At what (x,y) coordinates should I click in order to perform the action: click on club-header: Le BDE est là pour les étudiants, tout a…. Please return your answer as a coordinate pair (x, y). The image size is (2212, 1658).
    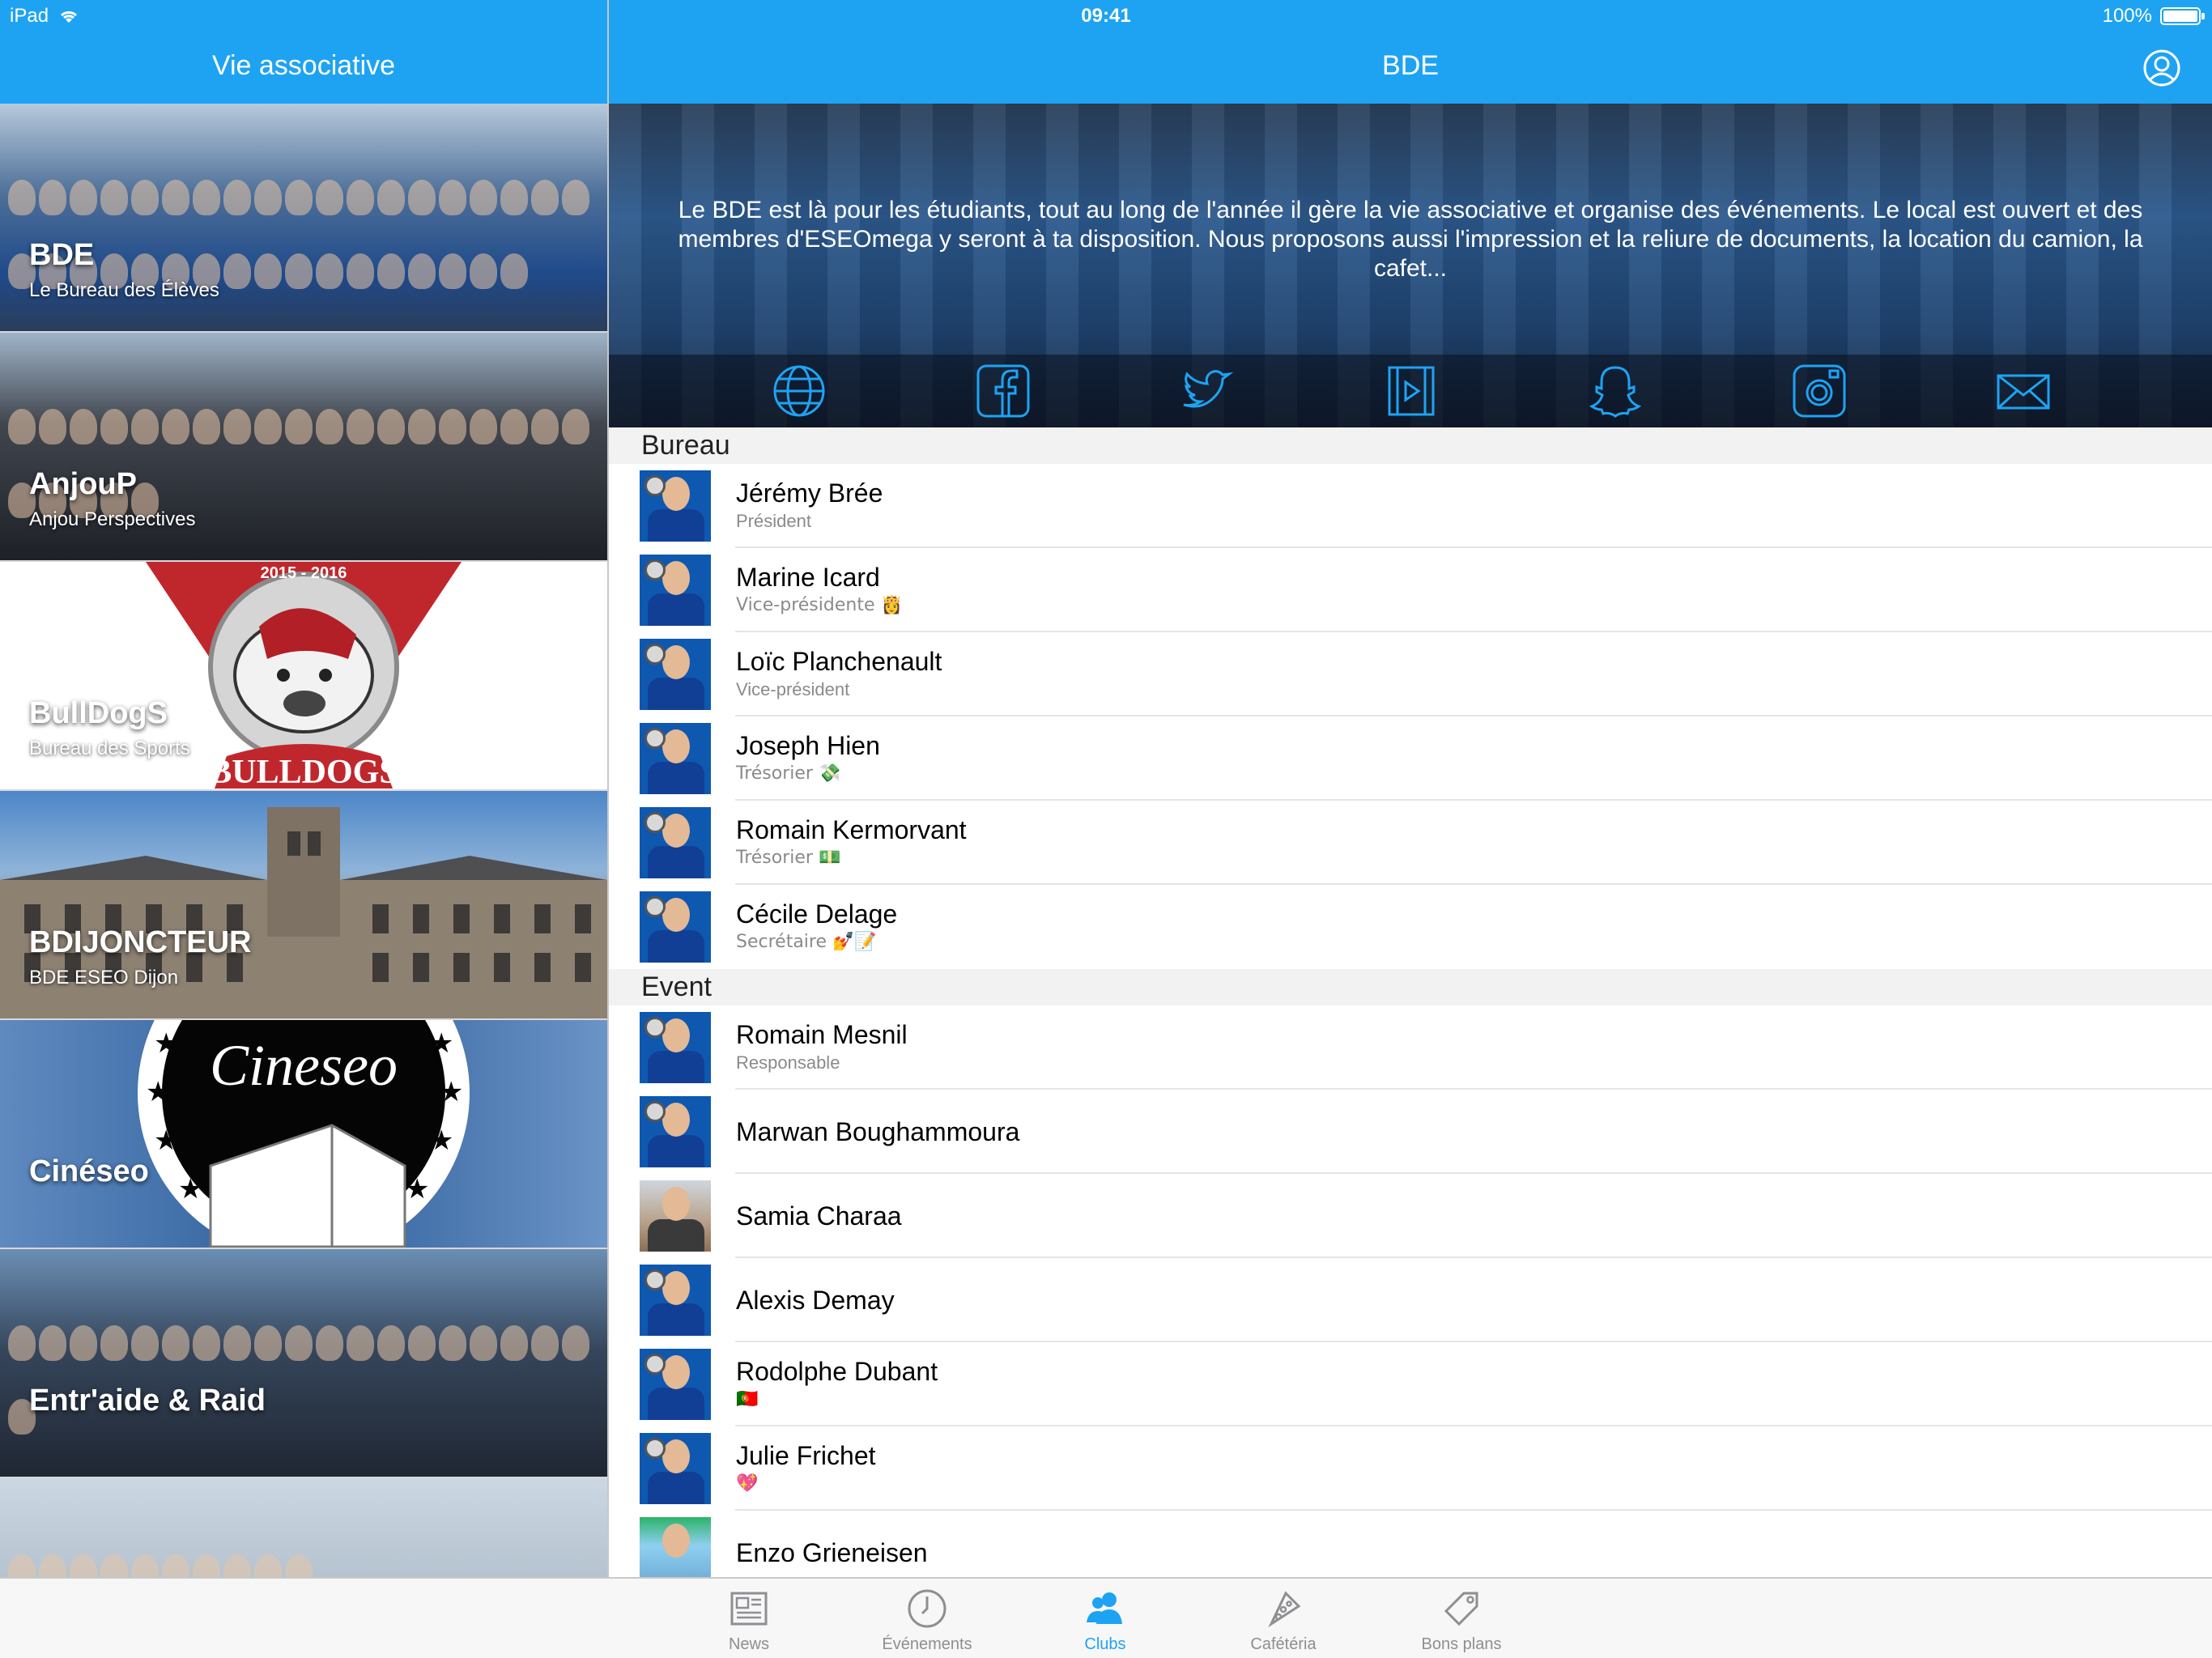
    Looking at the image, I should click on (1411, 265).